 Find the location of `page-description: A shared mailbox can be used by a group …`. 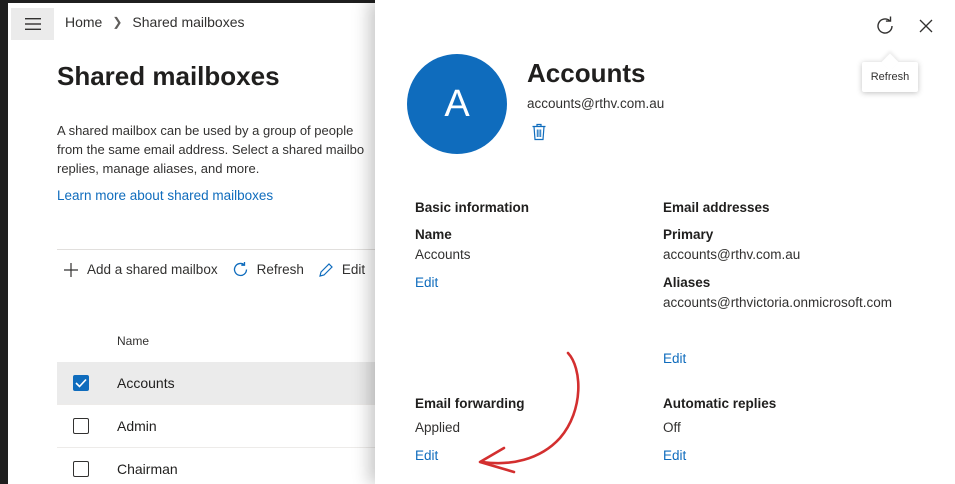

page-description: A shared mailbox can be used by a group … is located at coordinates (222, 149).